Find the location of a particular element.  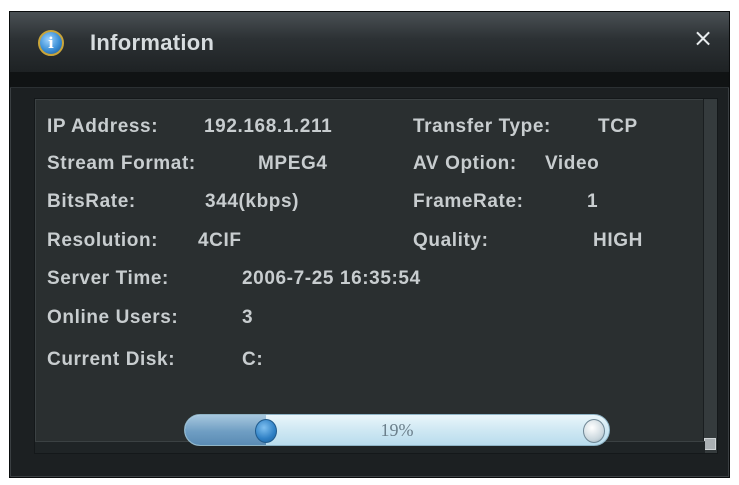

bitsrate-label: BitsRate: is located at coordinates (91, 201).